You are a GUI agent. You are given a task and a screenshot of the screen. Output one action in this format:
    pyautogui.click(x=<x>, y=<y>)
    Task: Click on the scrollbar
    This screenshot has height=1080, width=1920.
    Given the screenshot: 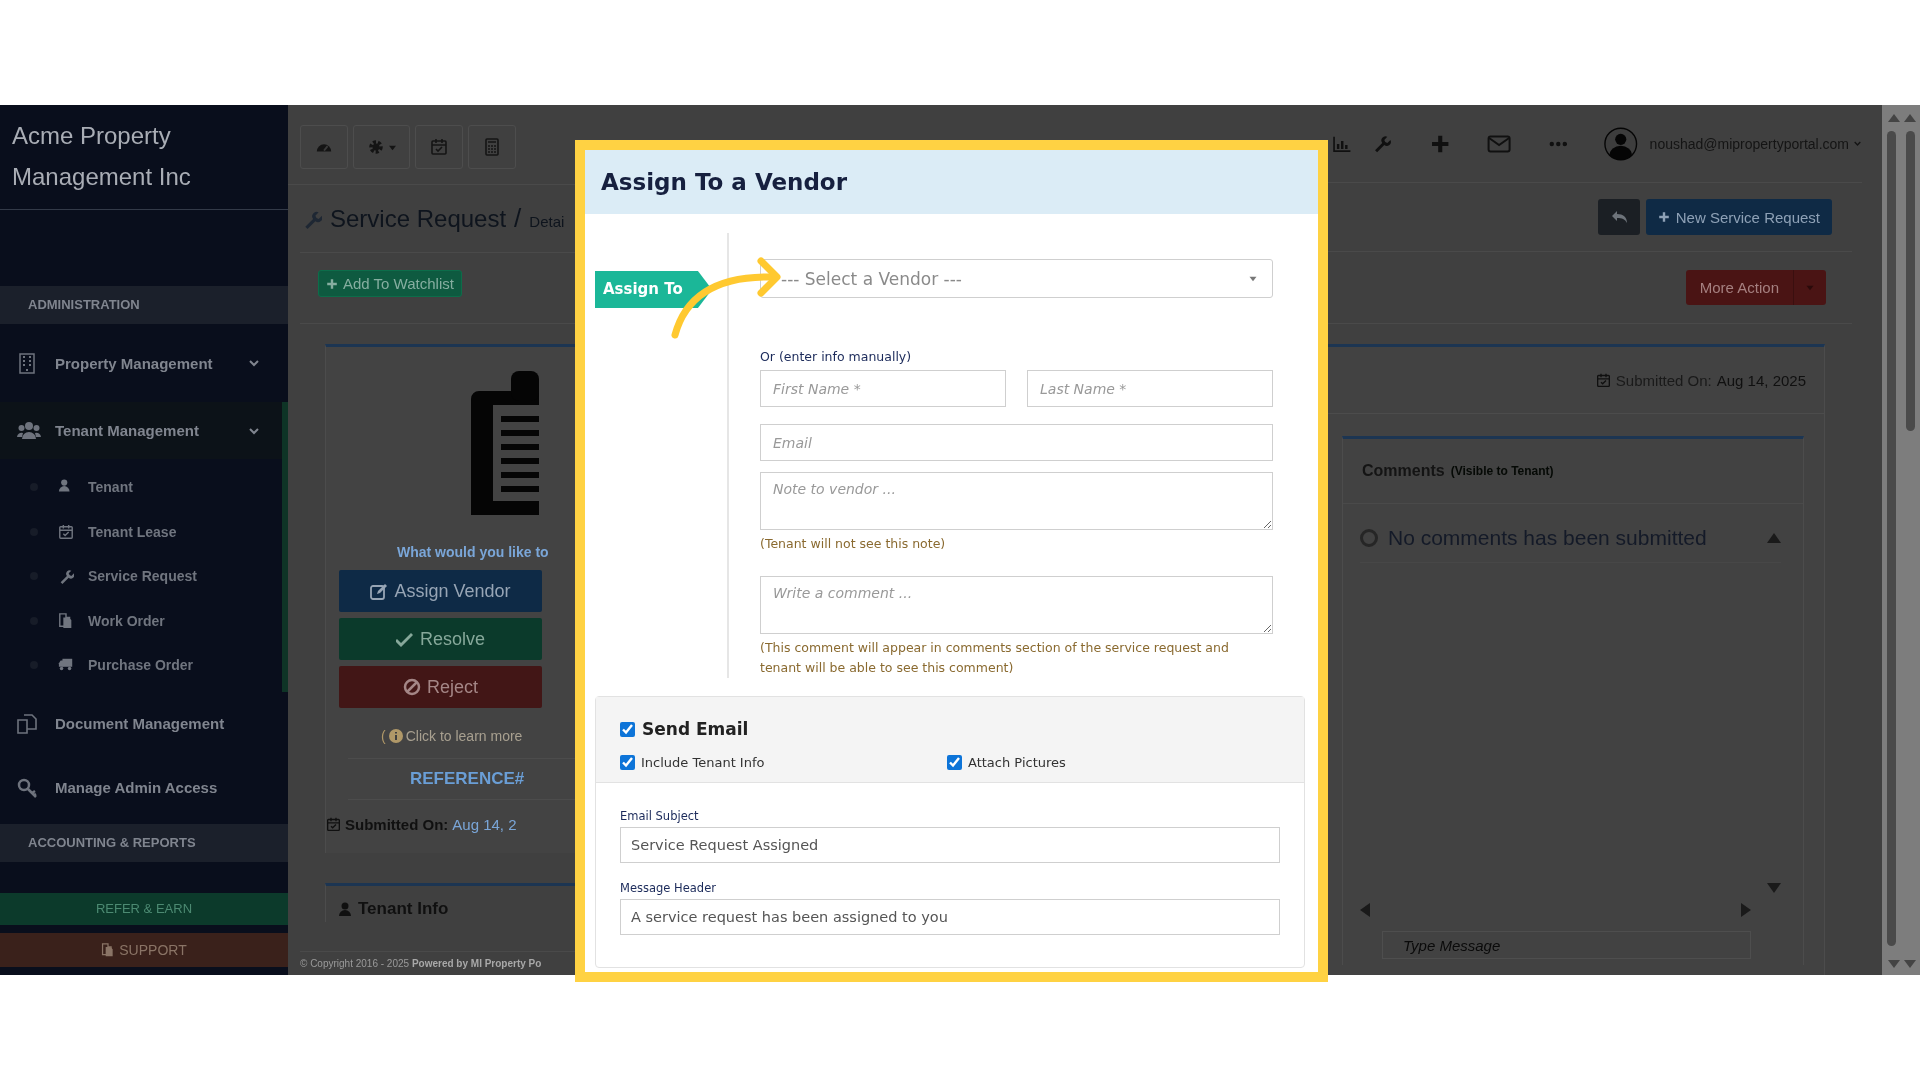 What is the action you would take?
    pyautogui.click(x=1901, y=540)
    